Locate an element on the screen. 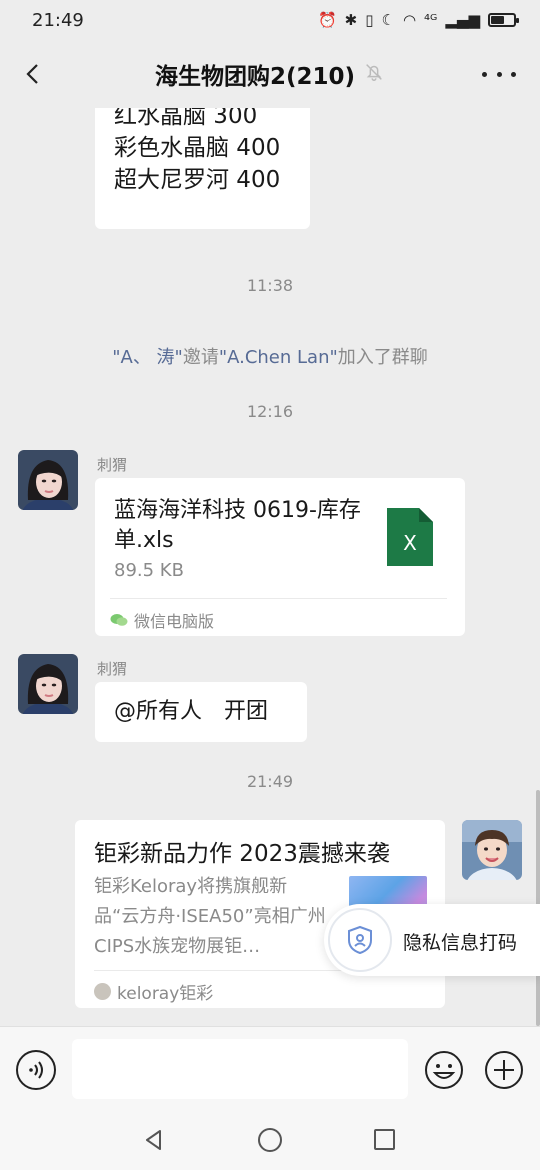  chat-header: 海生物团购2(210) is located at coordinates (270, 74).